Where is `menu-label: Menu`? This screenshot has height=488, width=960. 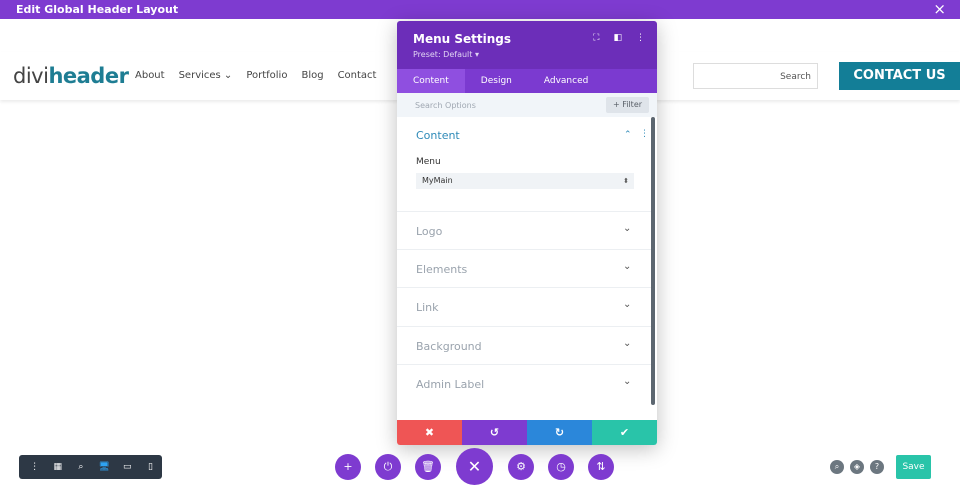 menu-label: Menu is located at coordinates (428, 162).